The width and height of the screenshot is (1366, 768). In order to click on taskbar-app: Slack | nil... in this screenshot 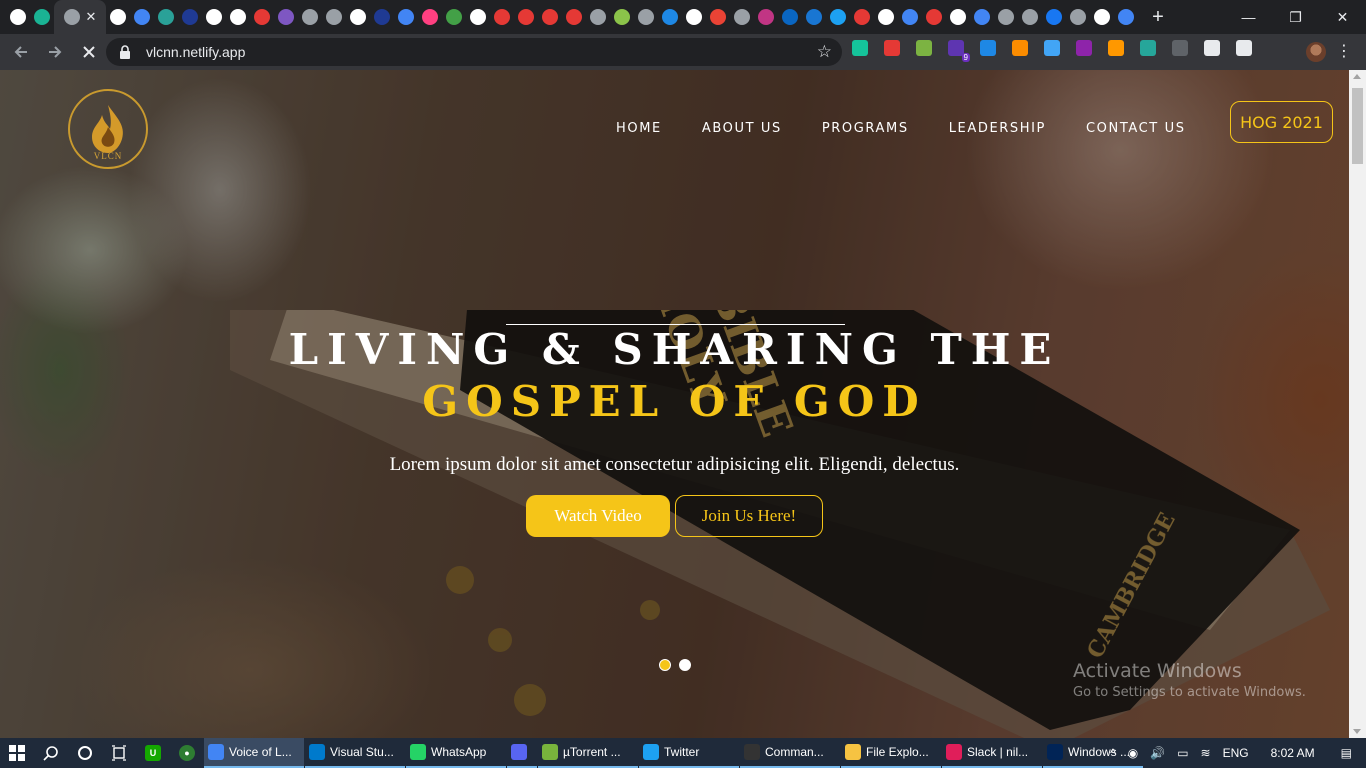, I will do `click(992, 753)`.